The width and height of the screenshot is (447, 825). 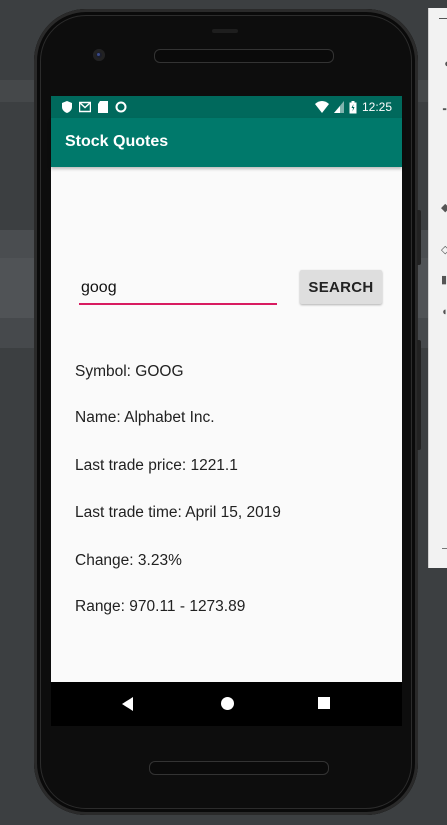 I want to click on signal-icon, so click(x=338, y=107).